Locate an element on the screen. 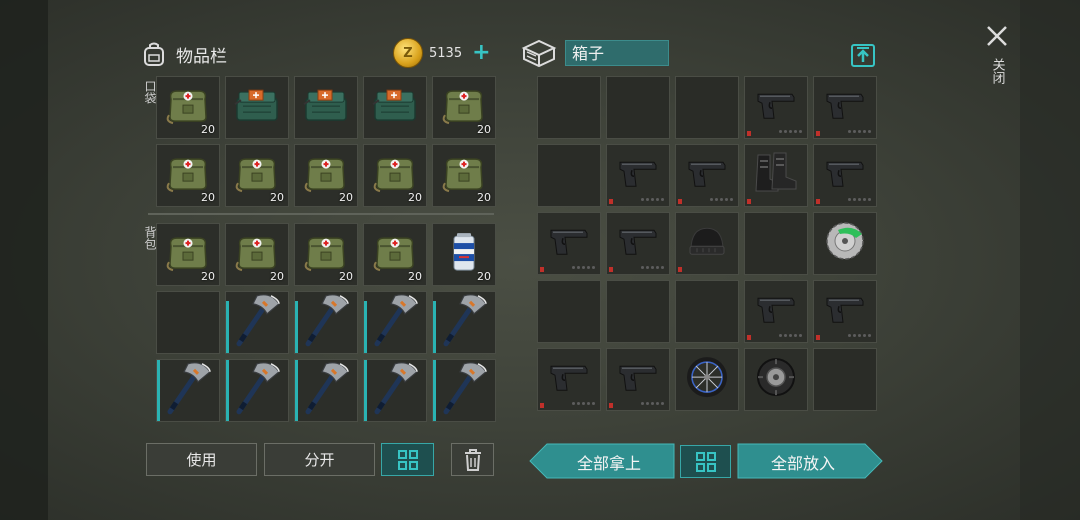 This screenshot has width=1080, height=520. box-sort-grid-button is located at coordinates (705, 461).